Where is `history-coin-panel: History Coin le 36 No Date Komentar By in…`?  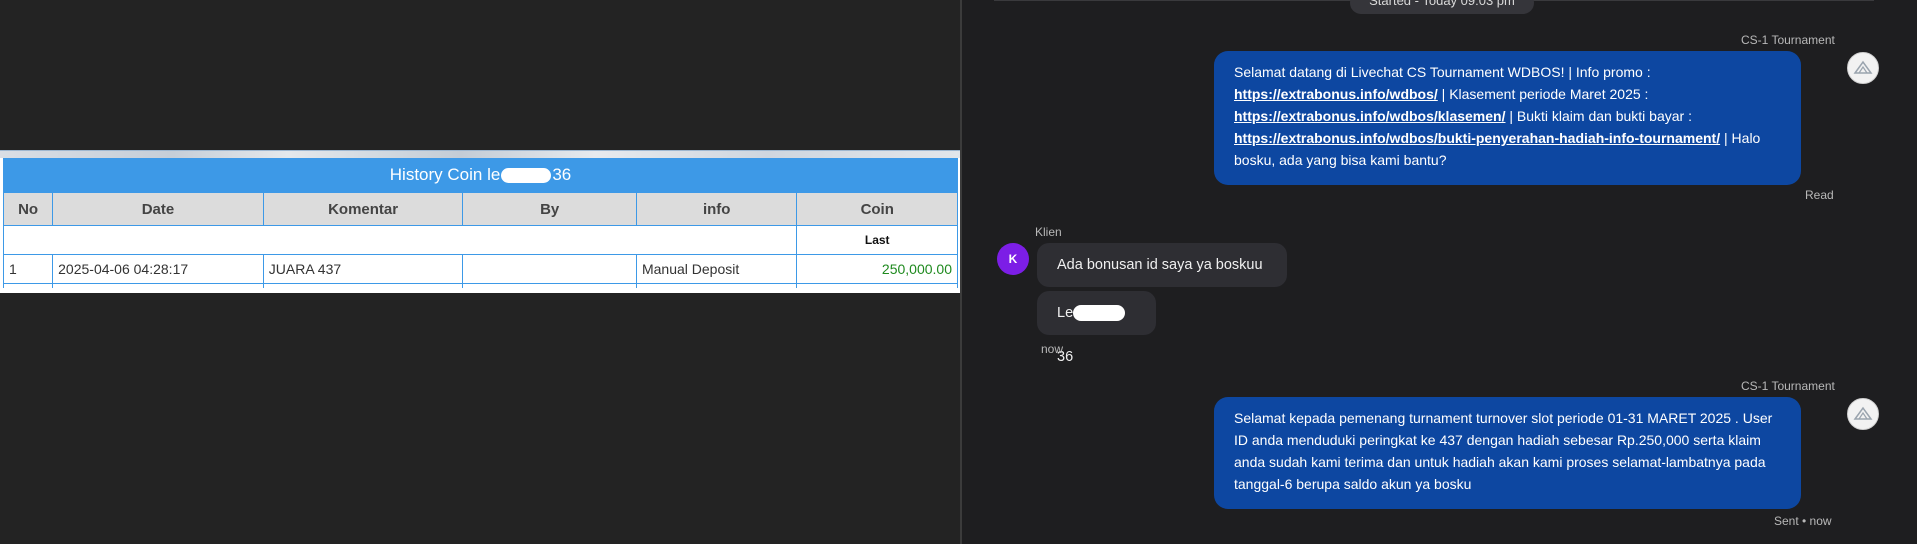 history-coin-panel: History Coin le 36 No Date Komentar By in… is located at coordinates (480, 221).